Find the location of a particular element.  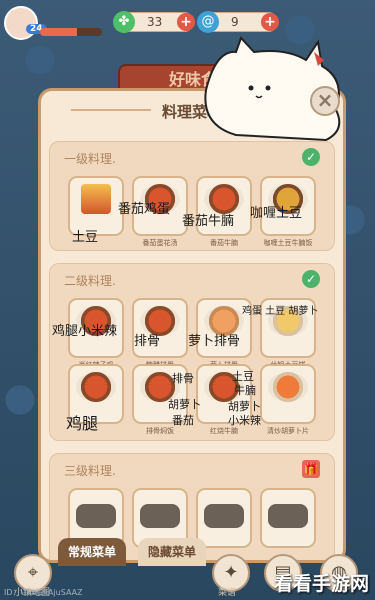

add-gems-button: + is located at coordinates (270, 22).